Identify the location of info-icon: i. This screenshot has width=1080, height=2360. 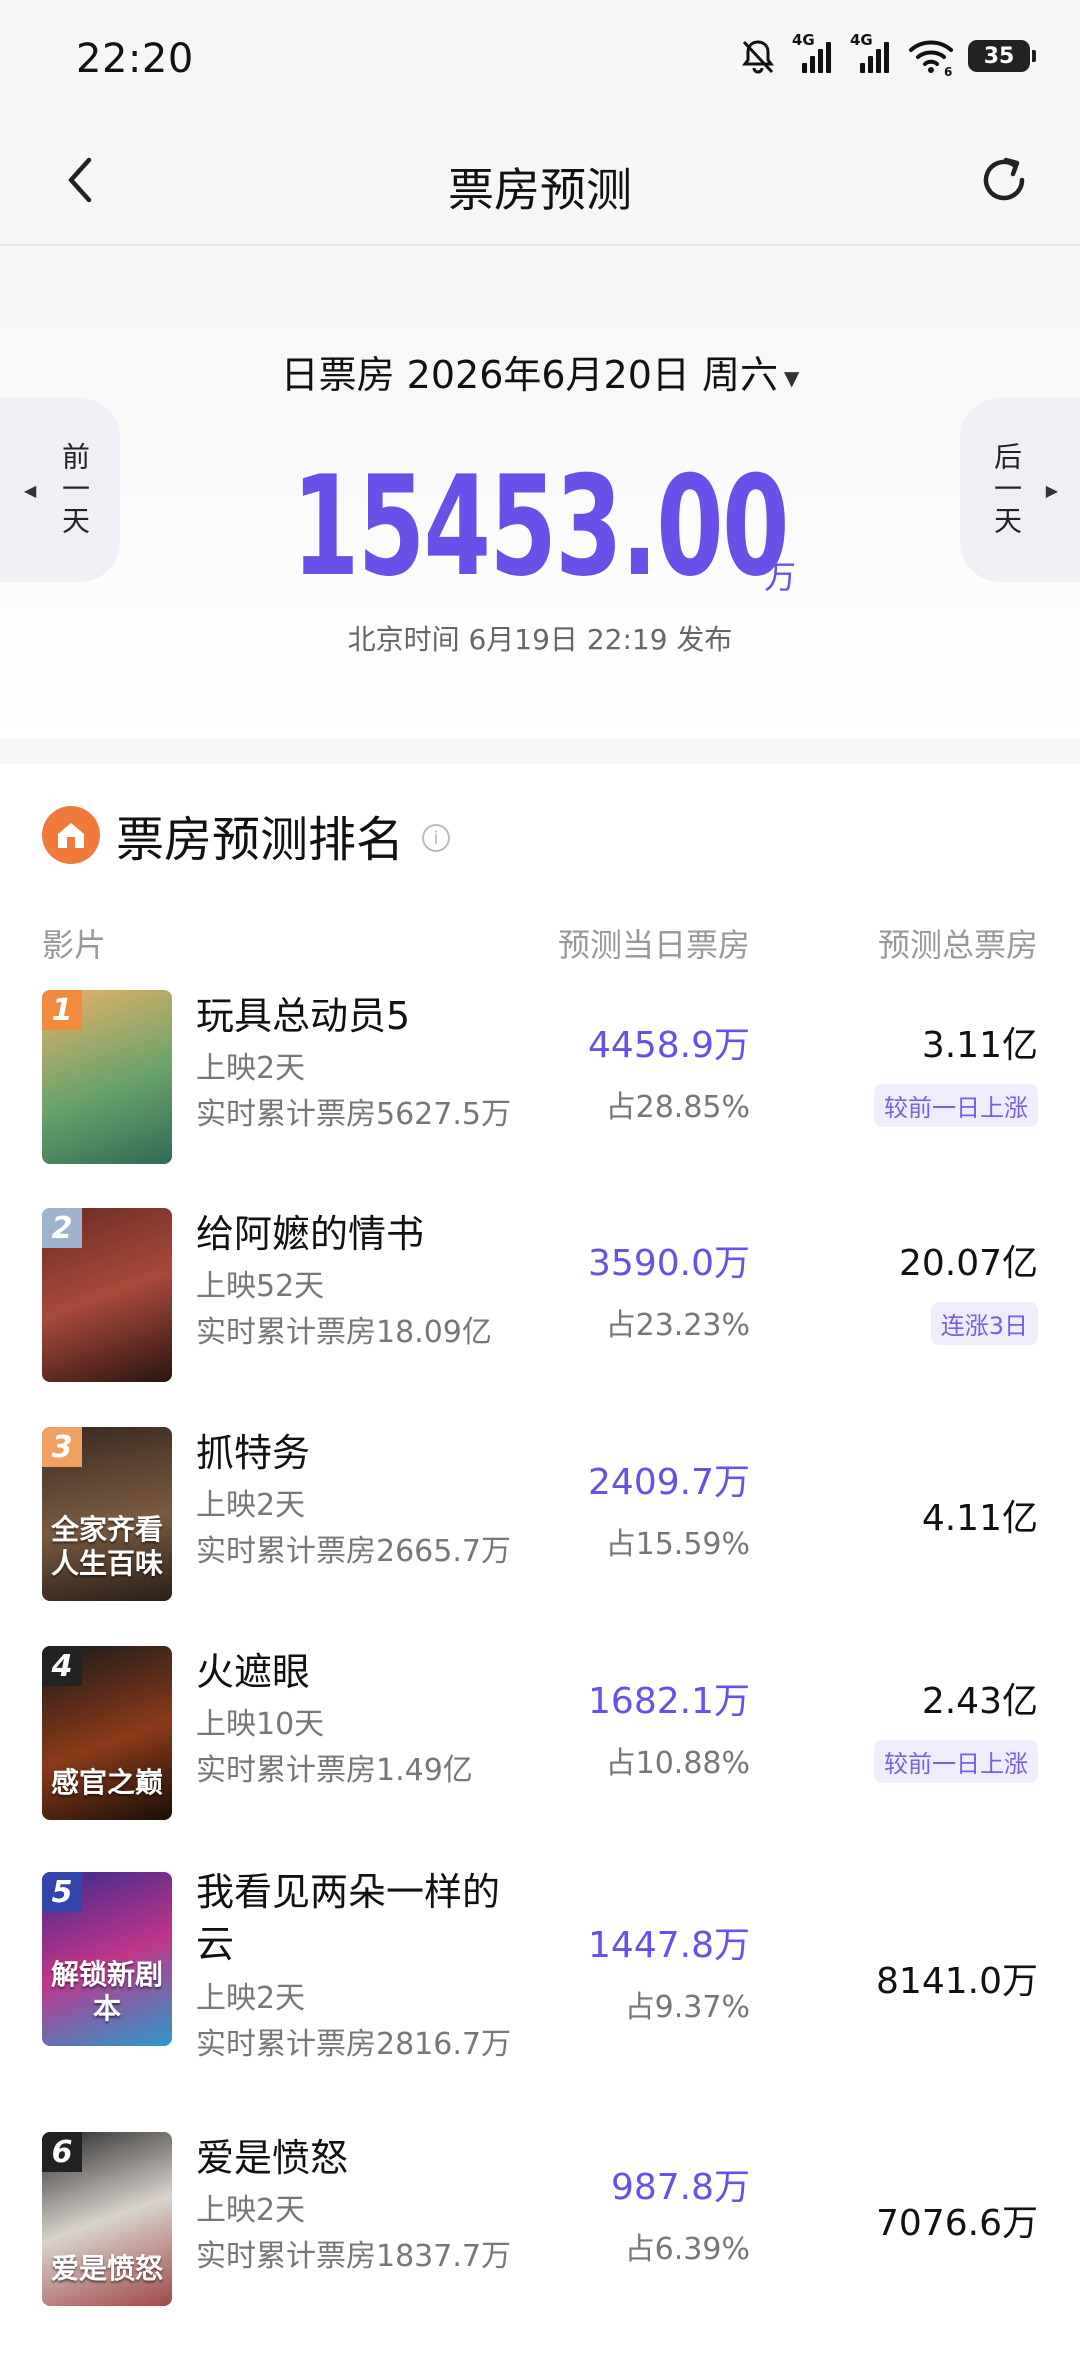
(436, 838).